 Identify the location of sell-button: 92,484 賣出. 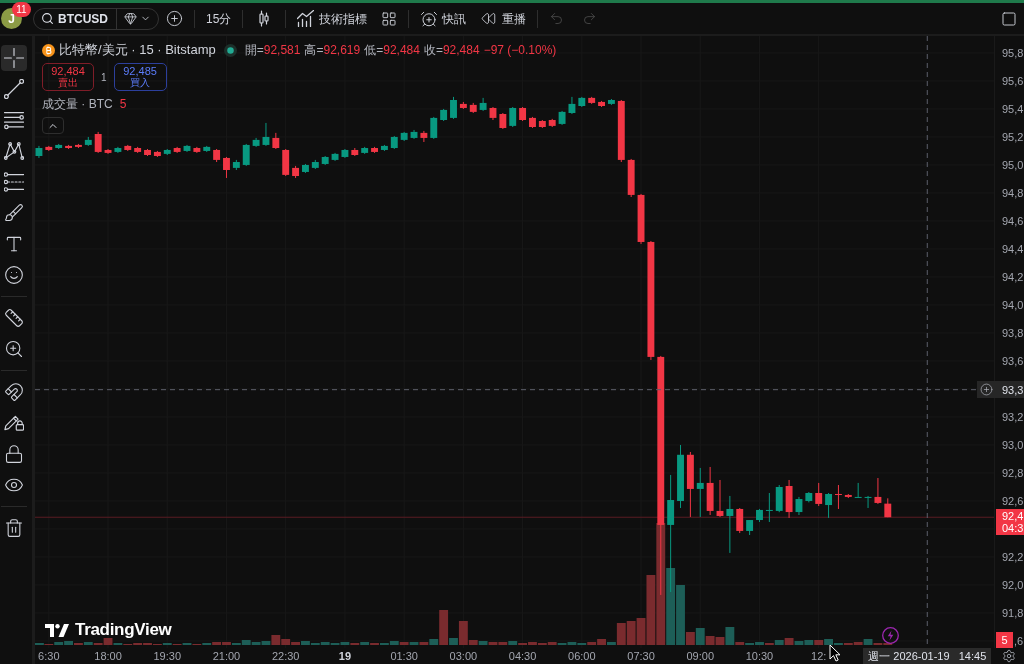
(68, 77).